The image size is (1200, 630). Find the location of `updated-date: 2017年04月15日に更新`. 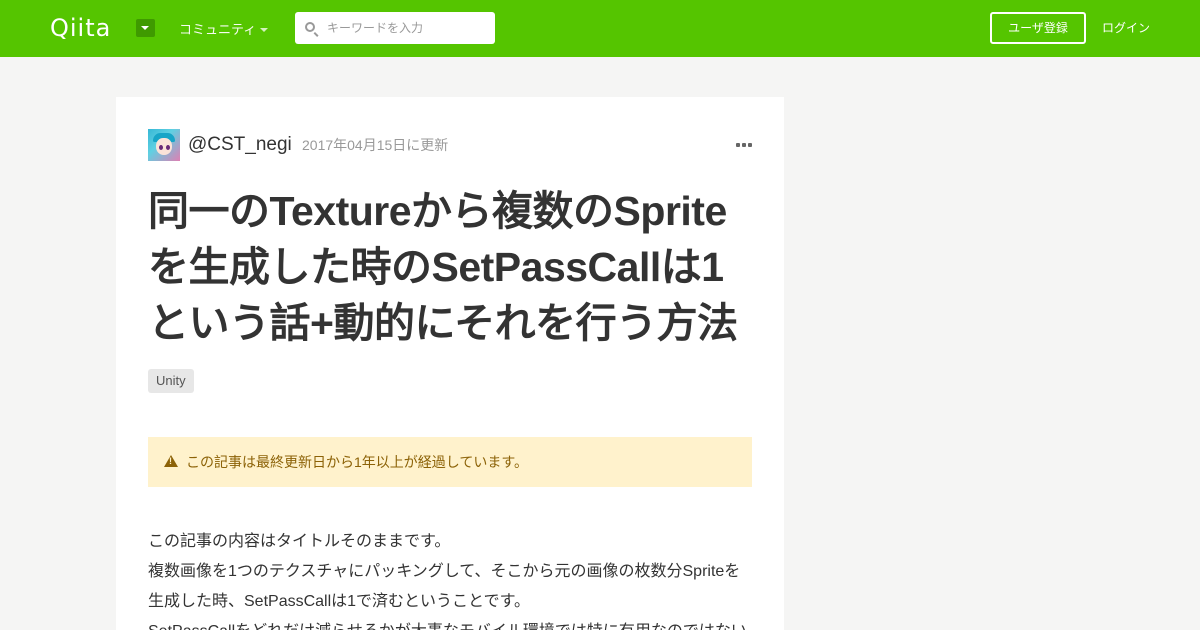

updated-date: 2017年04月15日に更新 is located at coordinates (375, 145).